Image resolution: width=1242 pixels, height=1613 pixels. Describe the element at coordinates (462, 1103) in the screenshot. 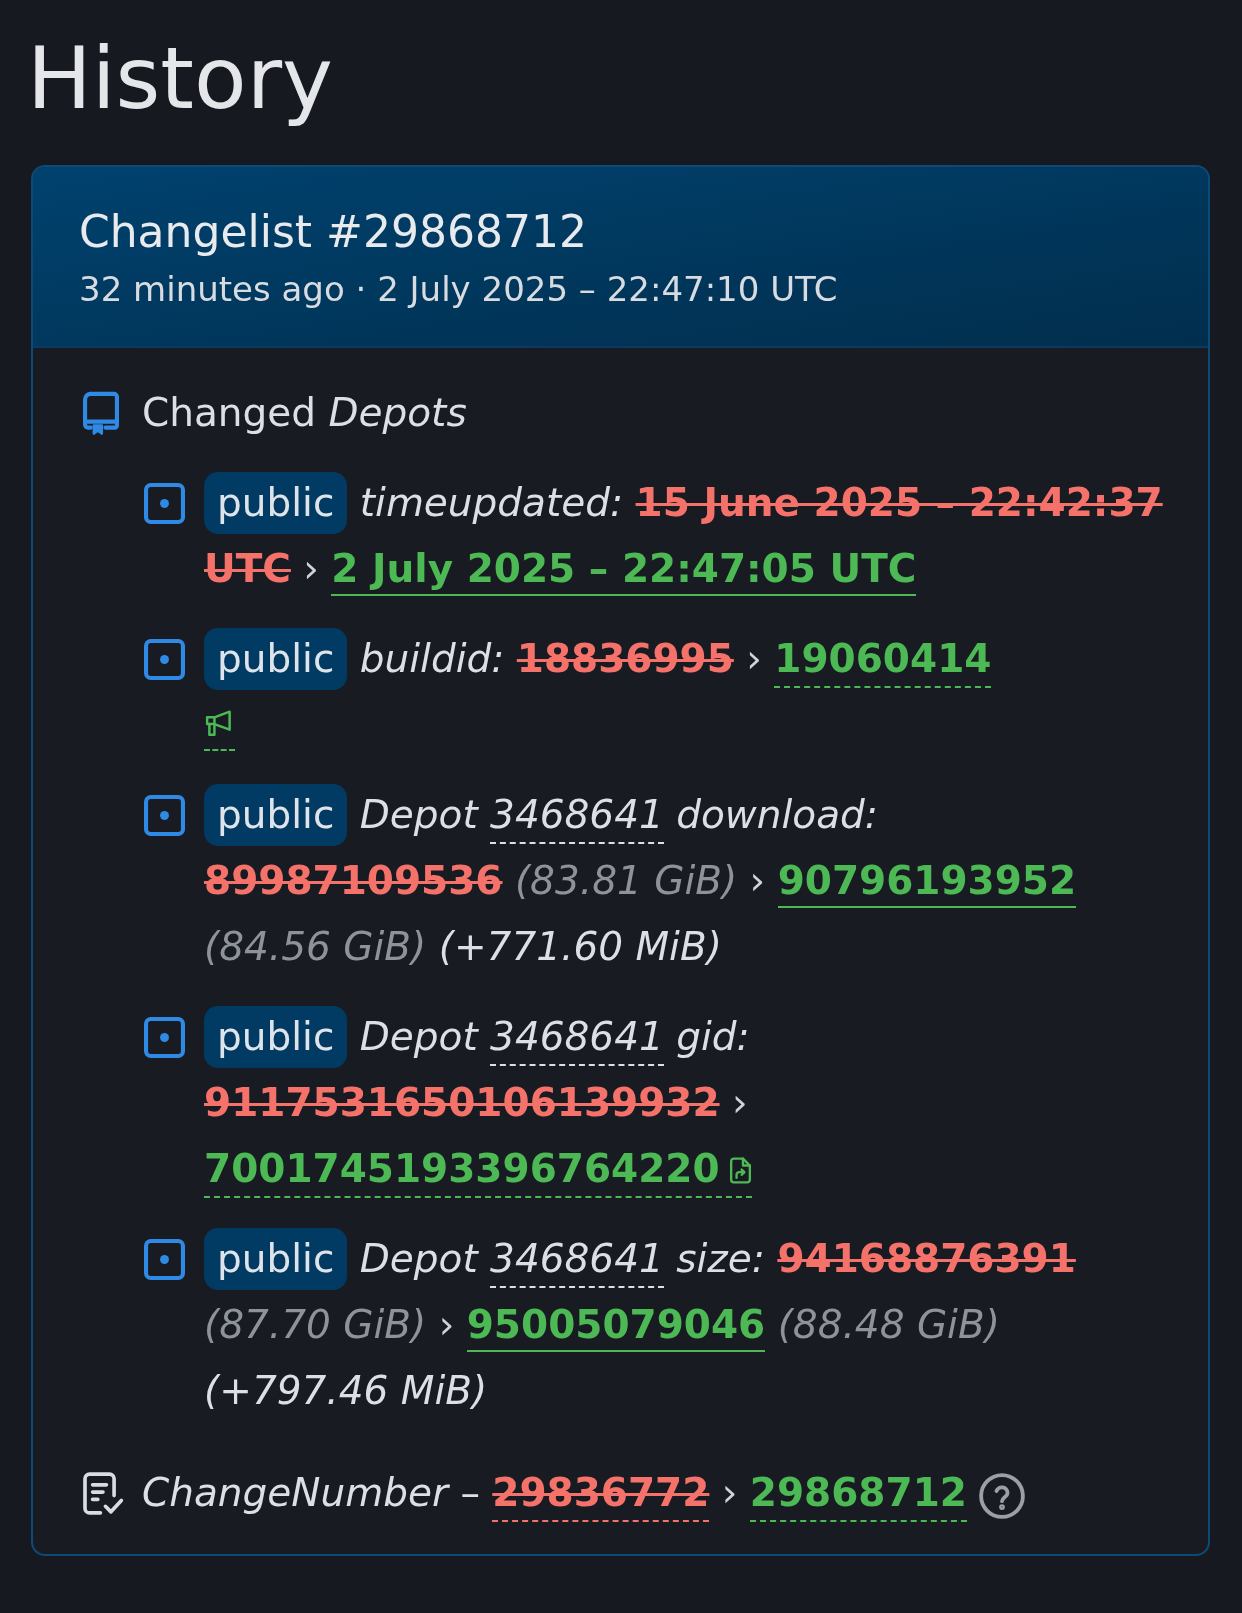

I see `old-value: 9117531650106139932` at that location.